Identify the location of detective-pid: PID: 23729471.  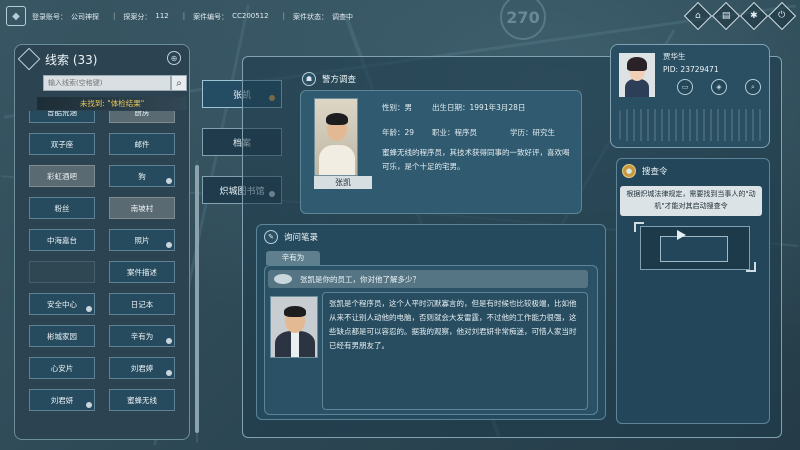
(691, 69).